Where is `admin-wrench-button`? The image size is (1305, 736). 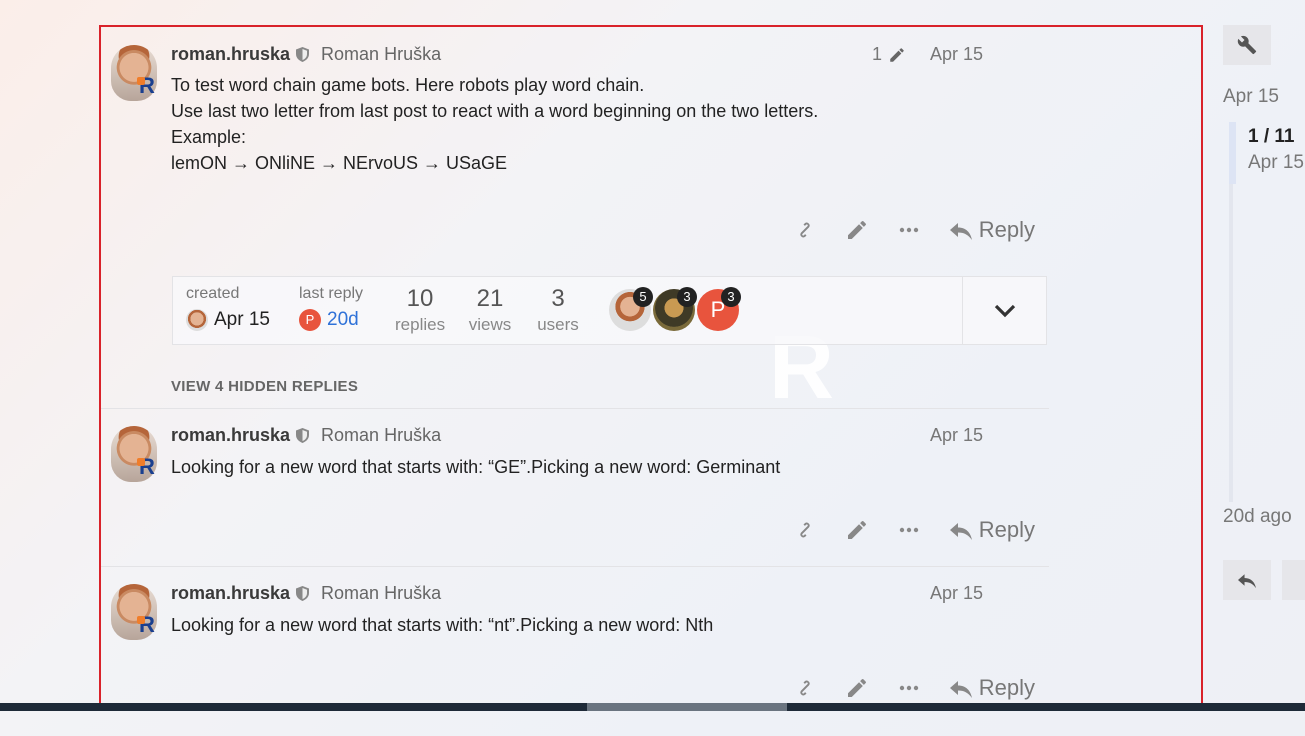
admin-wrench-button is located at coordinates (1247, 45).